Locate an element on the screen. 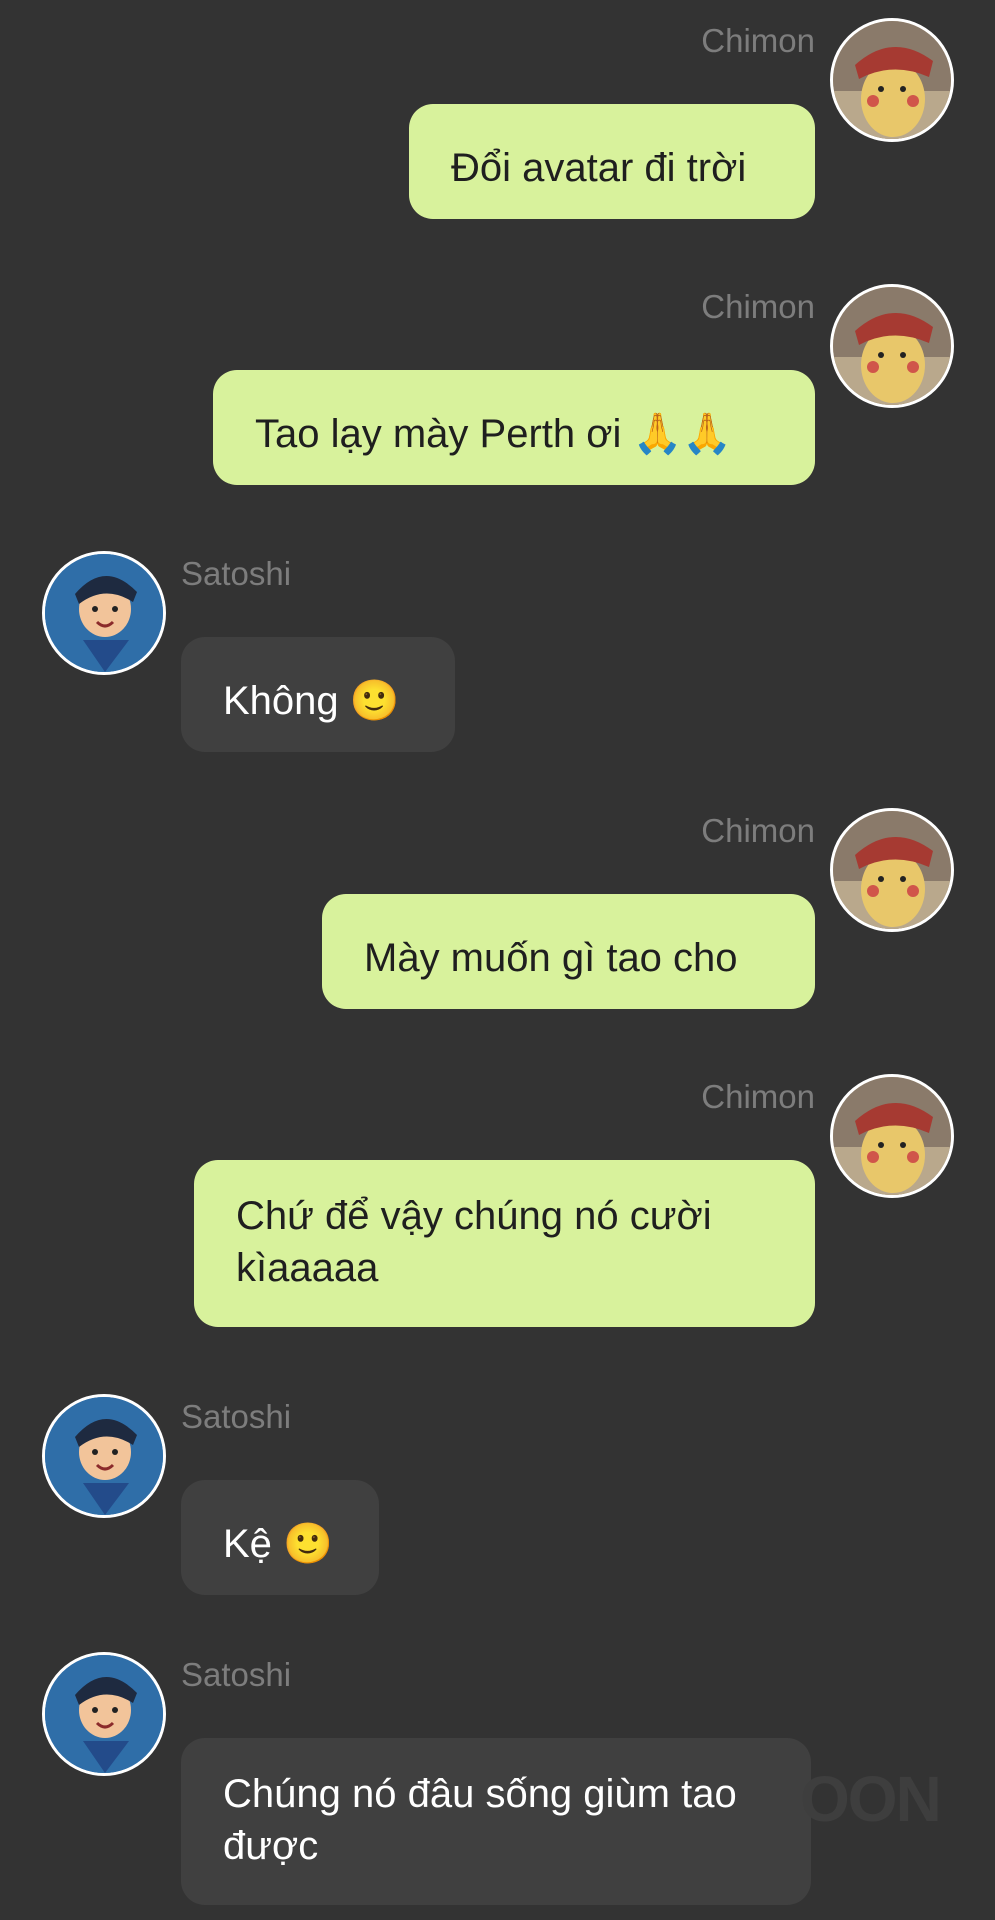 Image resolution: width=995 pixels, height=1920 pixels. message-outgoing: Chimon Chứ để vậy chúng nó cười kìaaaaa is located at coordinates (497, 1198).